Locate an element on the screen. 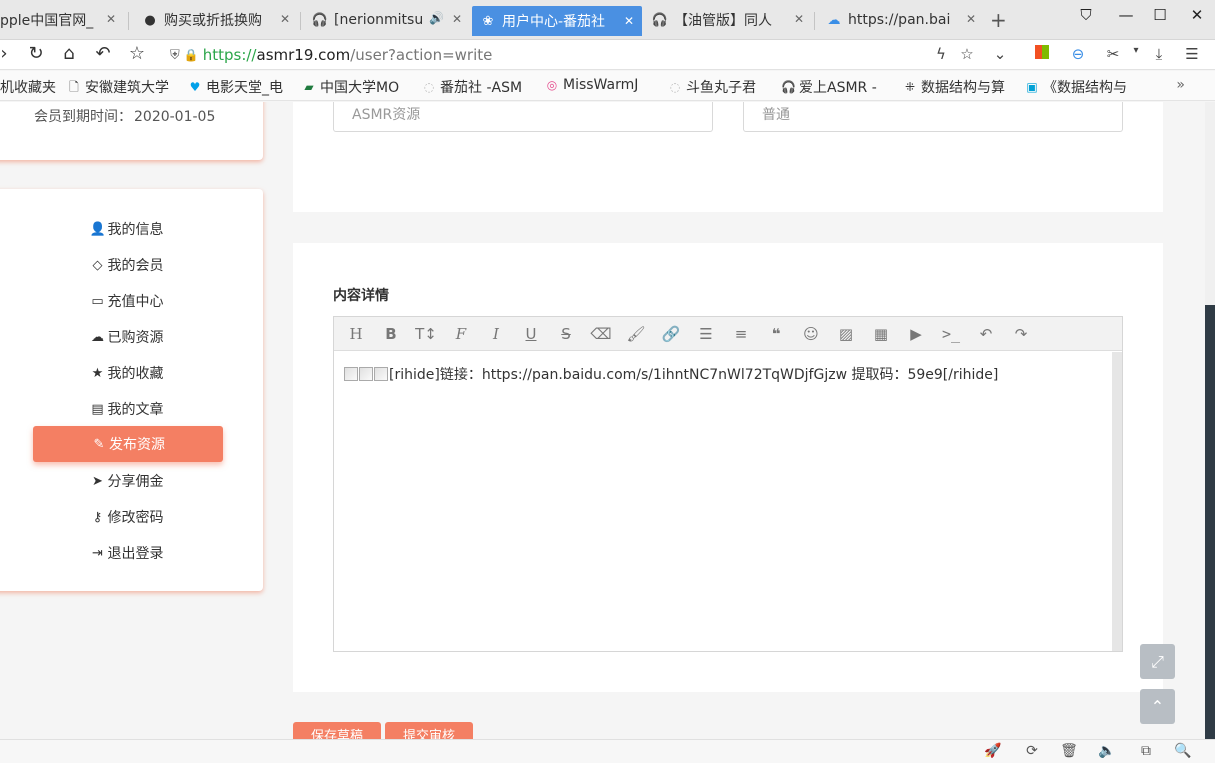  caret-down-icon: ▾ is located at coordinates (1136, 50).